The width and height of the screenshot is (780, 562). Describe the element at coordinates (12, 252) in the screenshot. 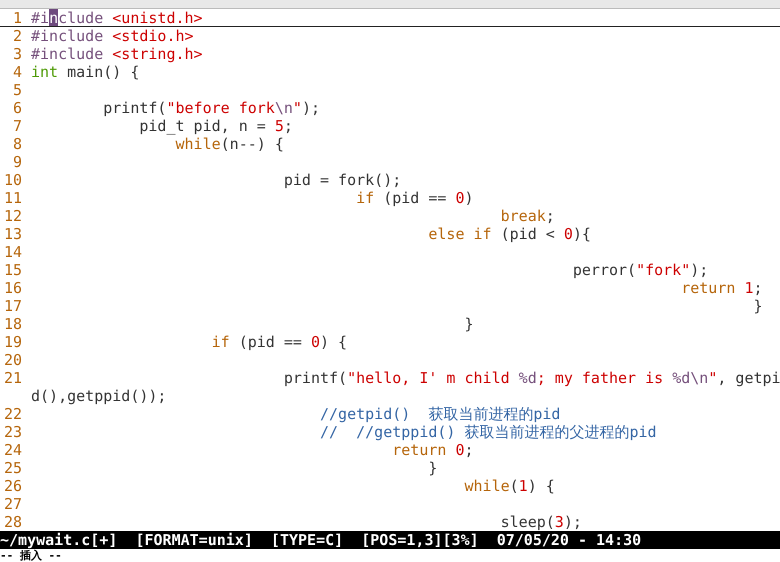

I see `line-number: 14` at that location.